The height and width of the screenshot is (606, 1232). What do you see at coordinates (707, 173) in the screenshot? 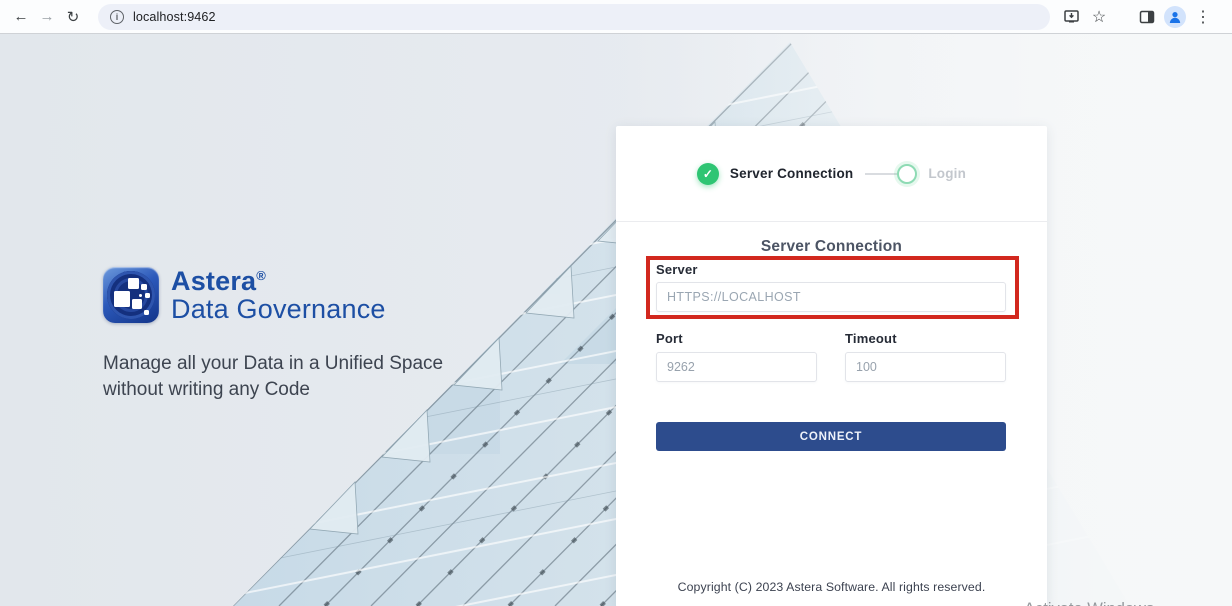
I see `step-complete-check-icon: ✓` at bounding box center [707, 173].